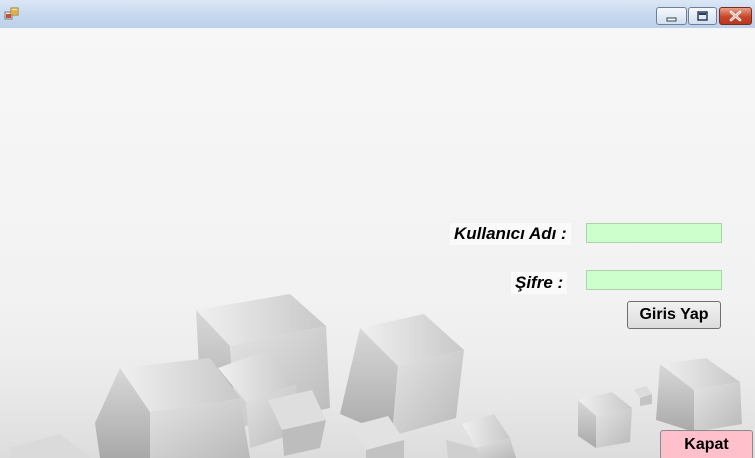 The width and height of the screenshot is (755, 458). What do you see at coordinates (12, 14) in the screenshot?
I see `app-icon` at bounding box center [12, 14].